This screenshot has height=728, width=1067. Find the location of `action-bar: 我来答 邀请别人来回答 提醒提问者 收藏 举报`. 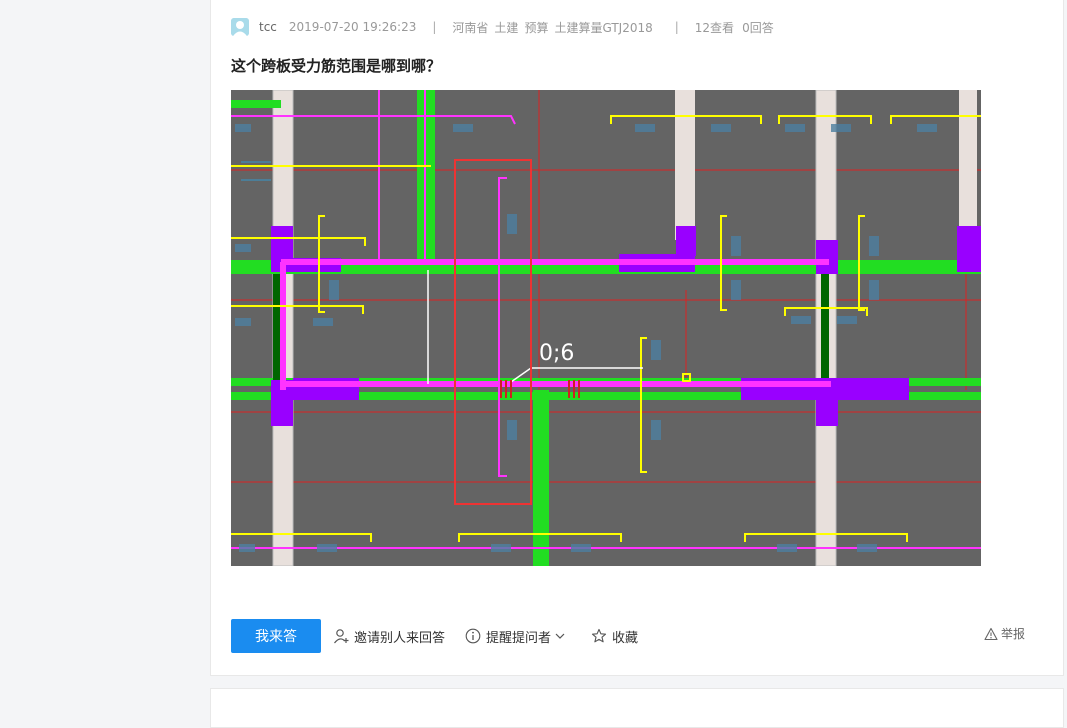

action-bar: 我来答 邀请别人来回答 提醒提问者 收藏 举报 is located at coordinates (638, 636).